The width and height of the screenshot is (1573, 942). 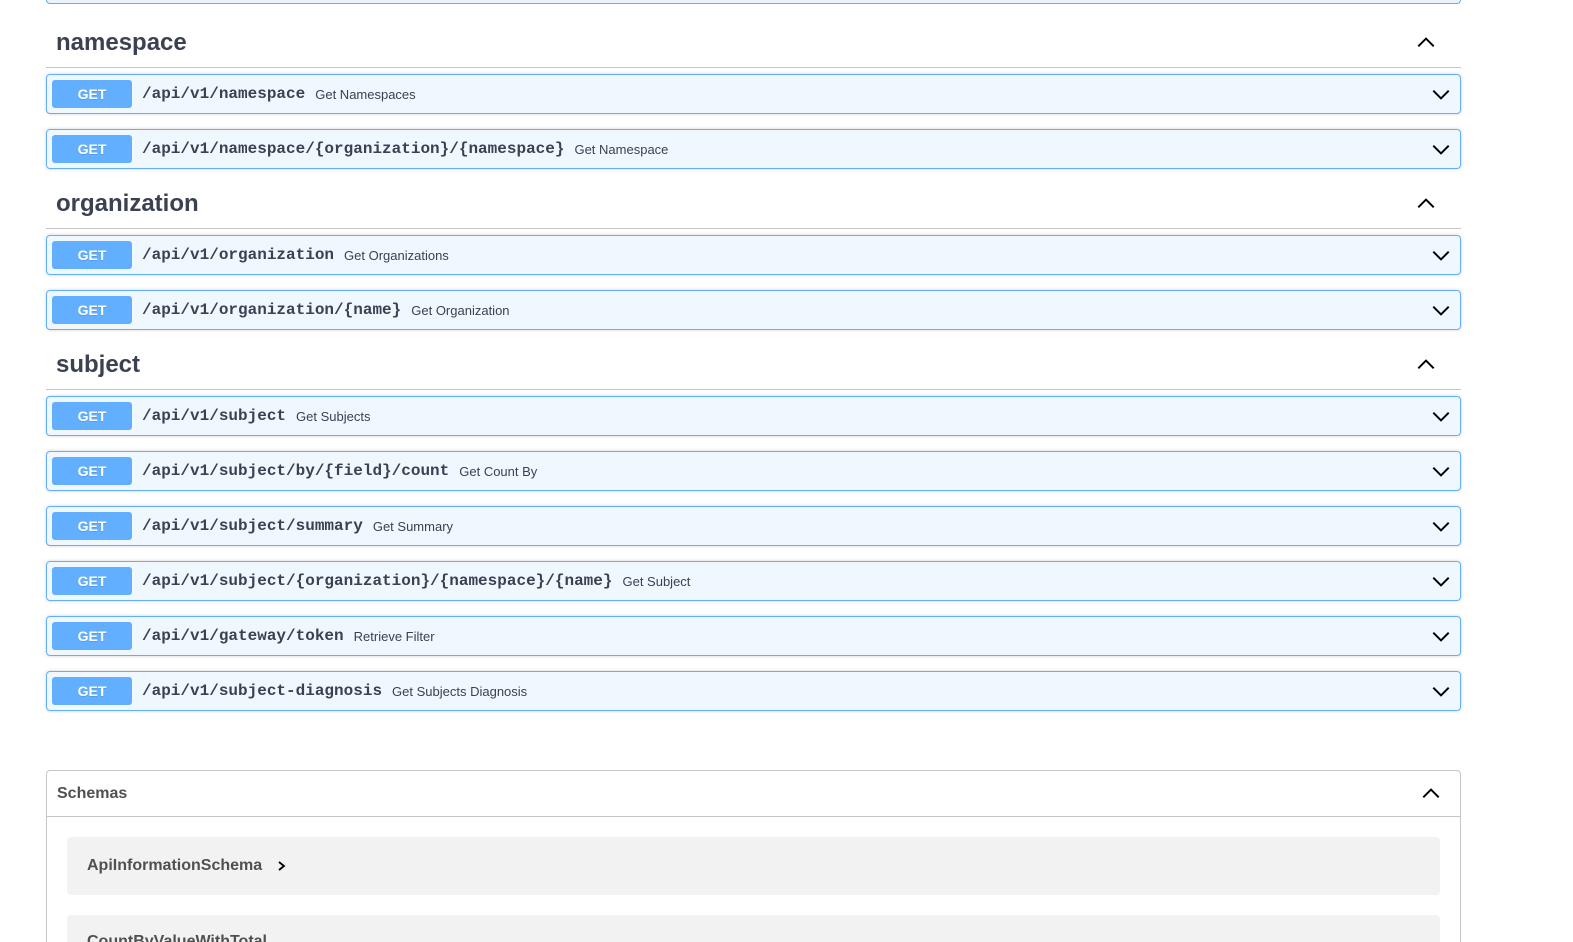 I want to click on operation-path: /api/v1/namespace, so click(x=224, y=94).